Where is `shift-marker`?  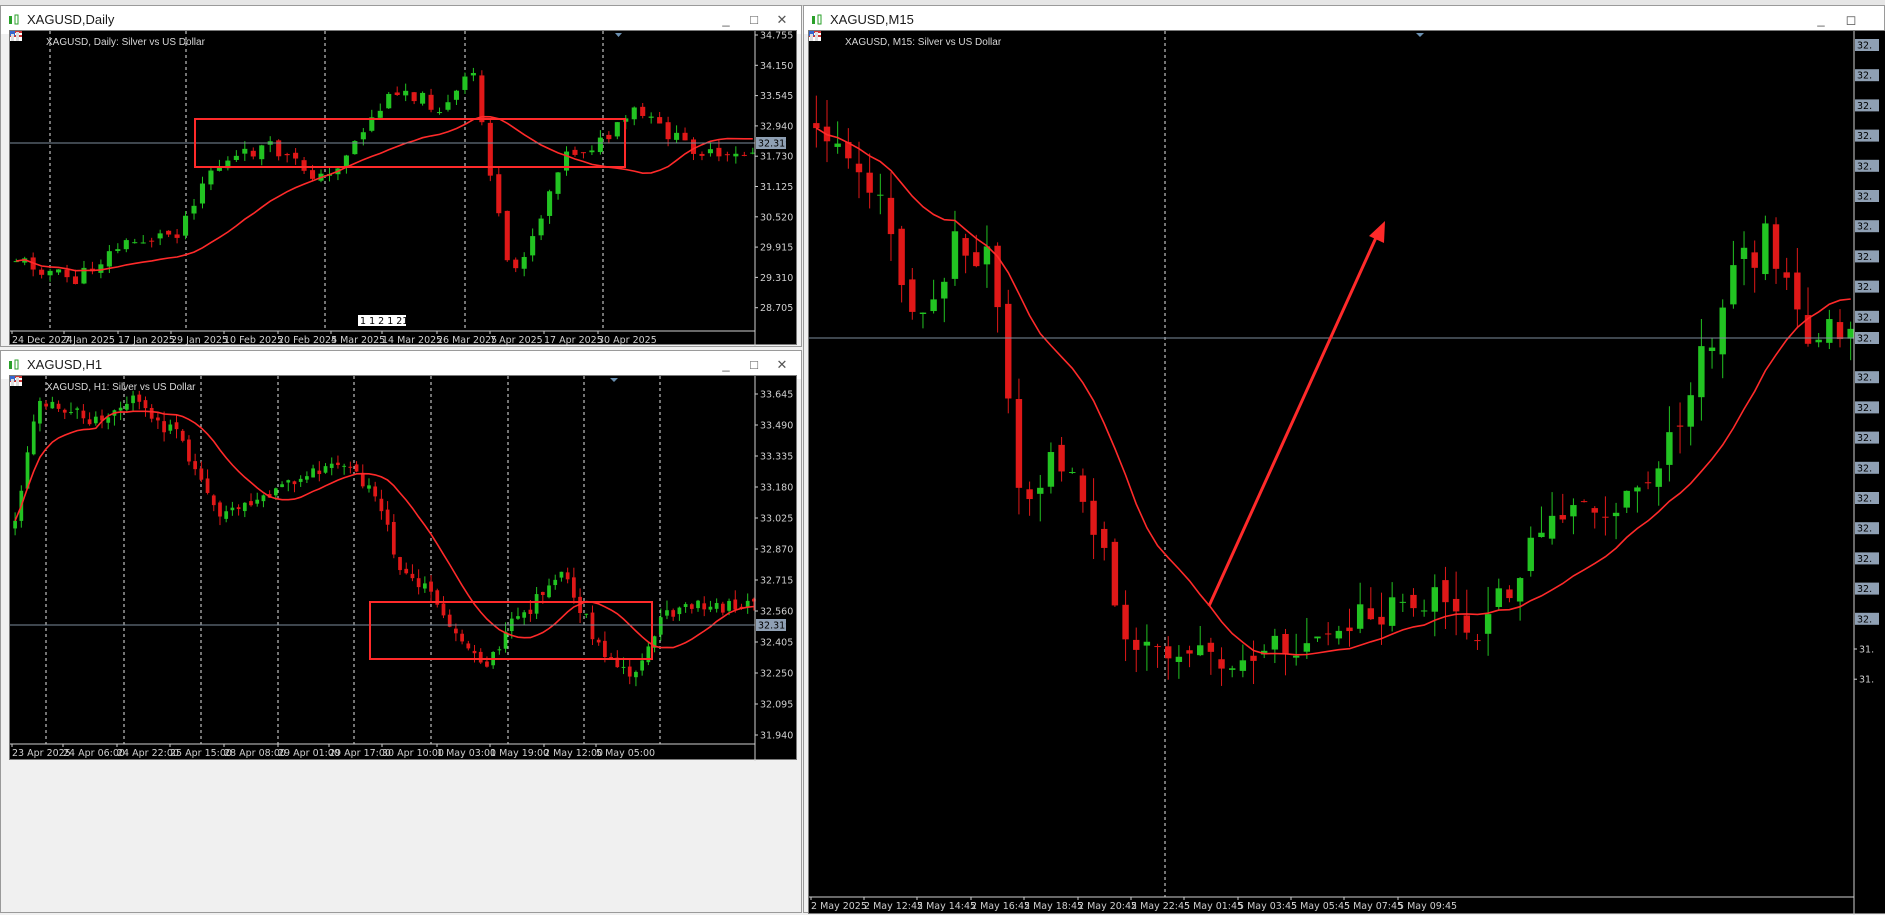
shift-marker is located at coordinates (1420, 35).